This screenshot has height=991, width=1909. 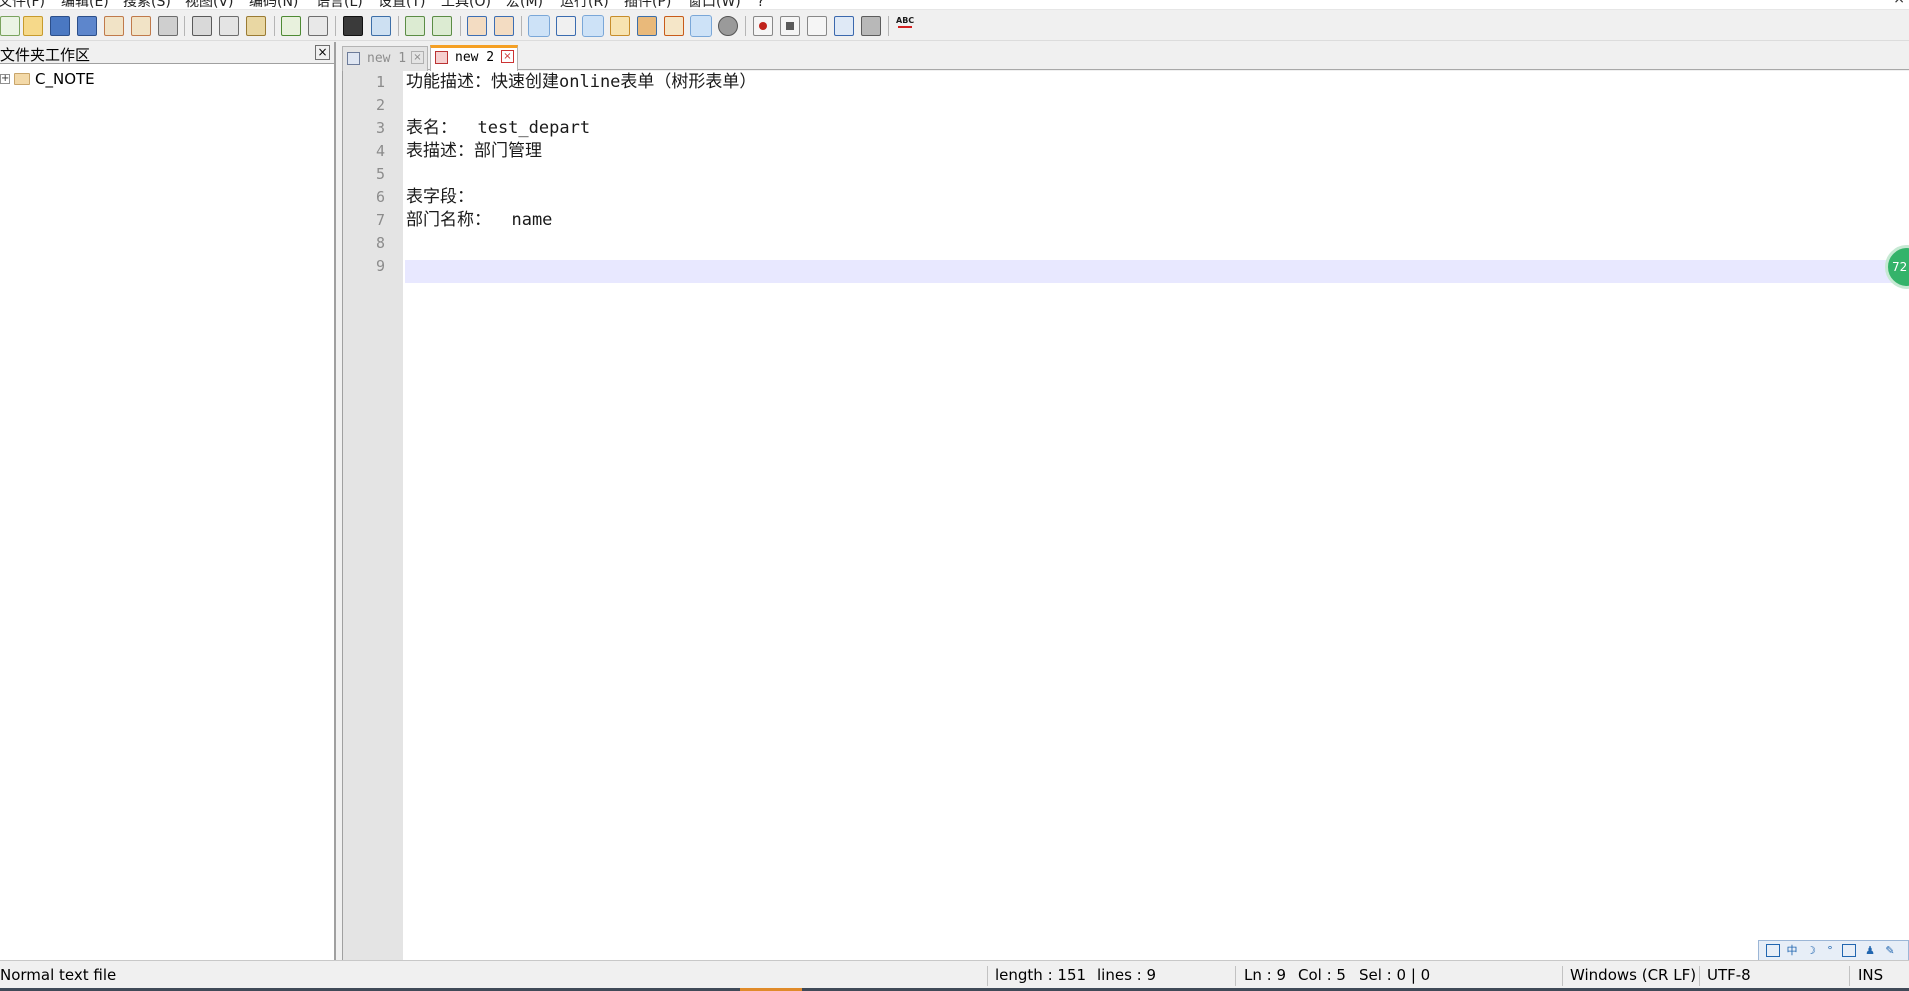 What do you see at coordinates (114, 26) in the screenshot?
I see `close-icon` at bounding box center [114, 26].